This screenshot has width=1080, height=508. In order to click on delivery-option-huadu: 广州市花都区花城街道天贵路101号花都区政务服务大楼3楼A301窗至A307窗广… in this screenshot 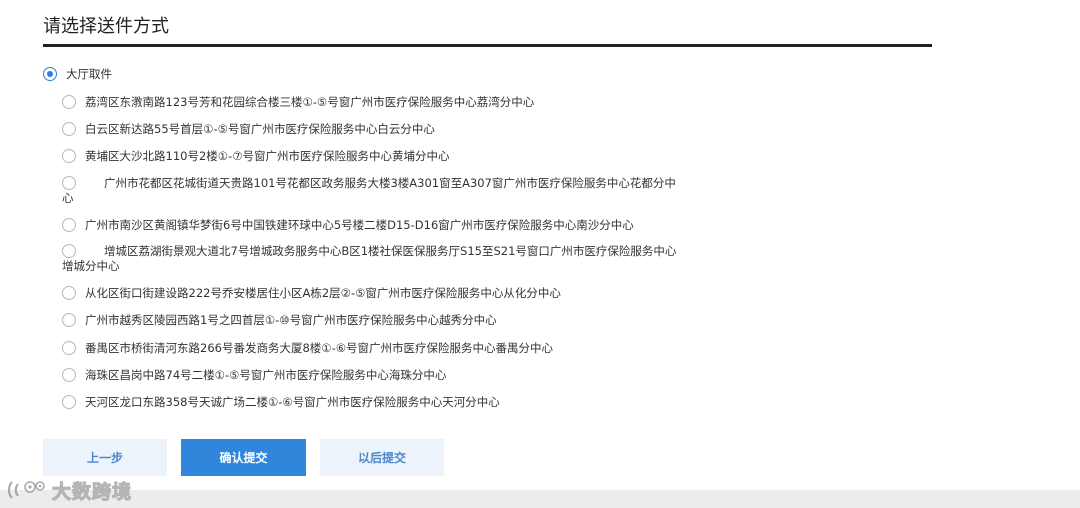, I will do `click(363, 191)`.